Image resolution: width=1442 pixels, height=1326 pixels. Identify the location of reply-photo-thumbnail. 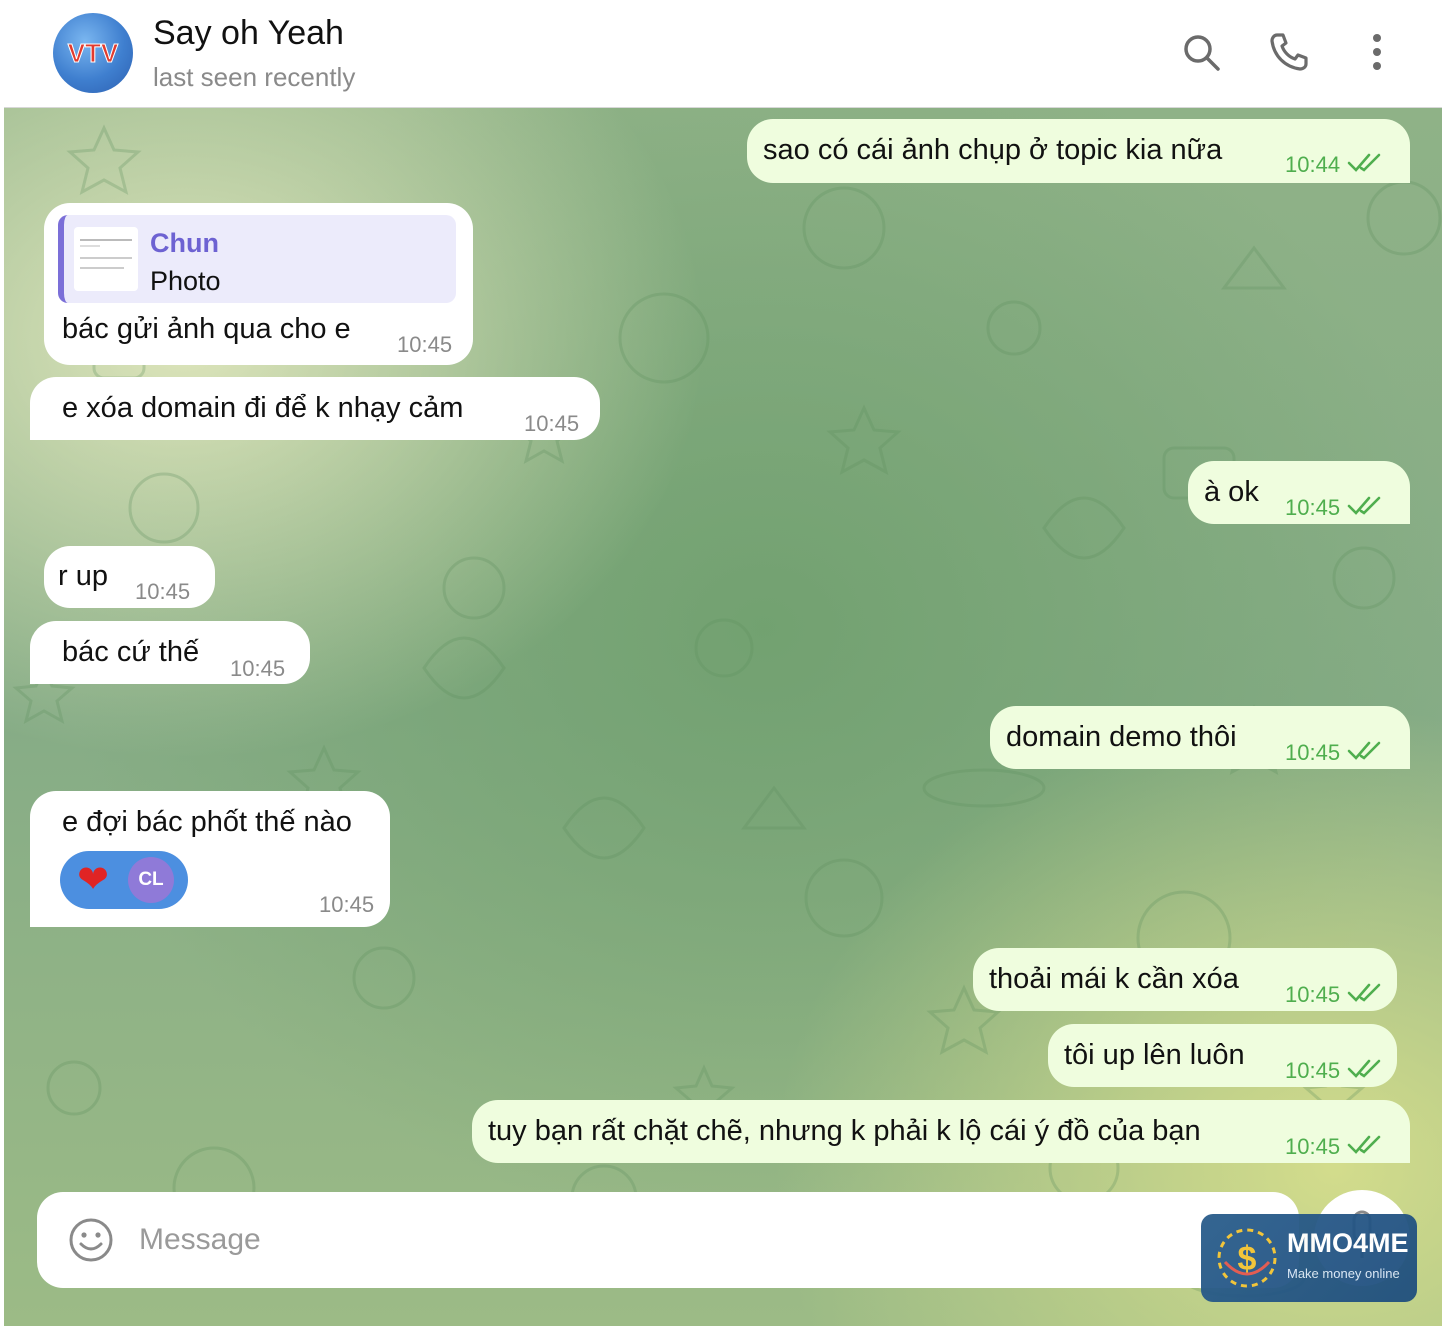
(106, 259).